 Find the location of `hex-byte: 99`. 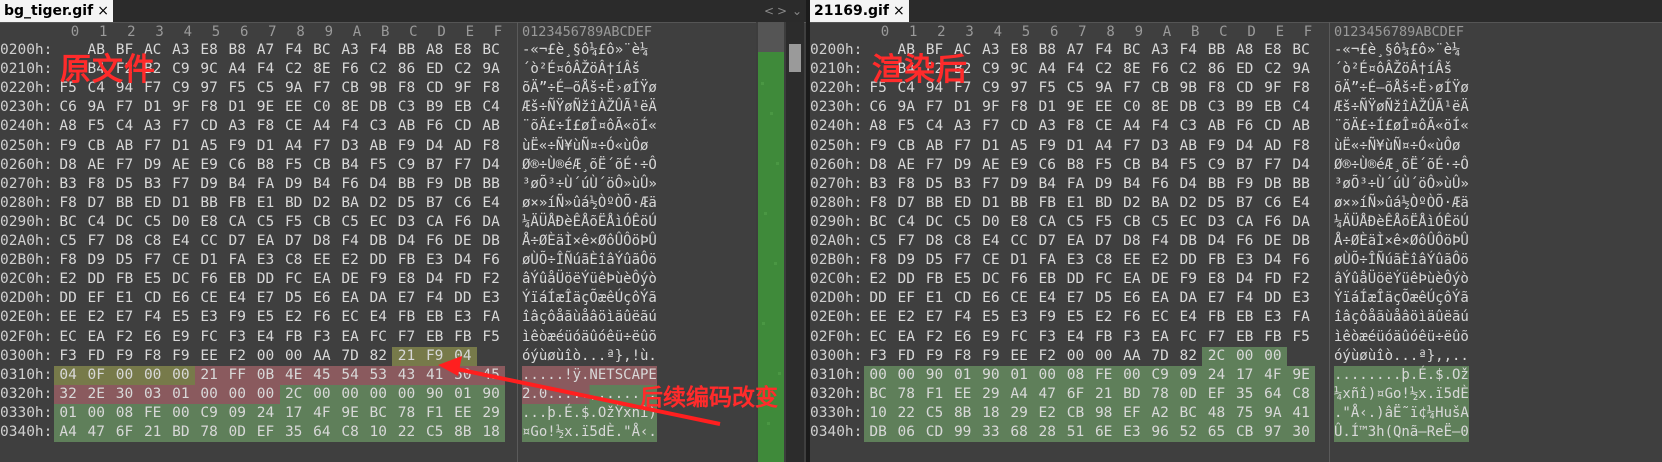

hex-byte: 99 is located at coordinates (962, 432).